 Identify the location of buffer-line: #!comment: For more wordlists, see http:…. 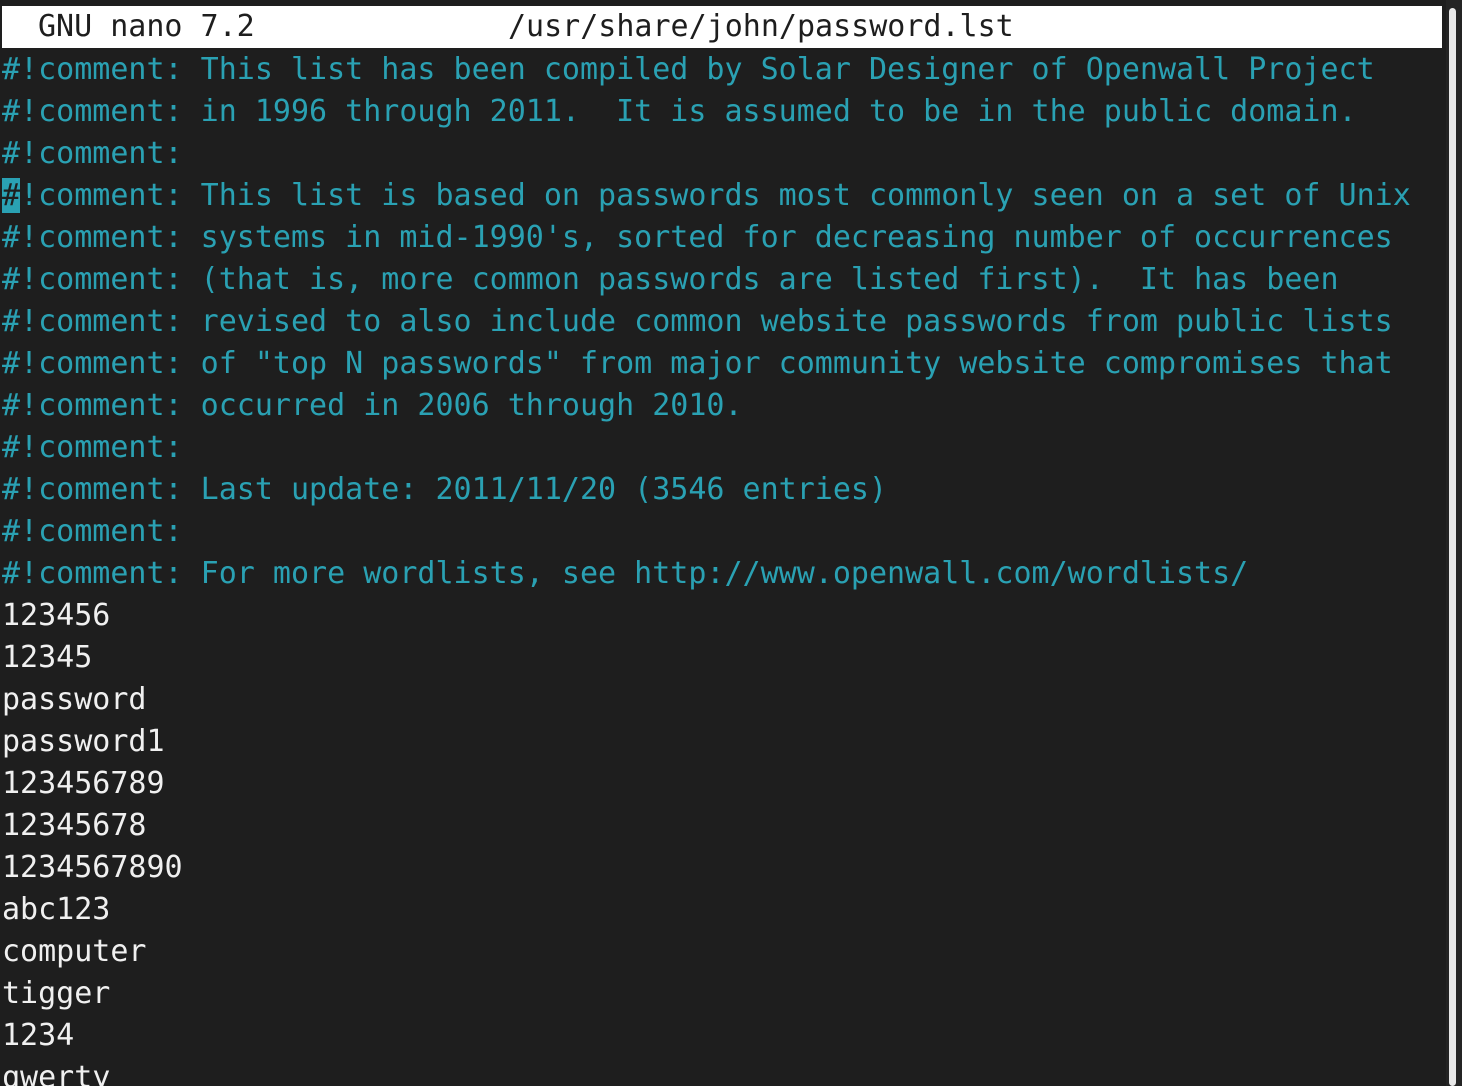
(722, 574).